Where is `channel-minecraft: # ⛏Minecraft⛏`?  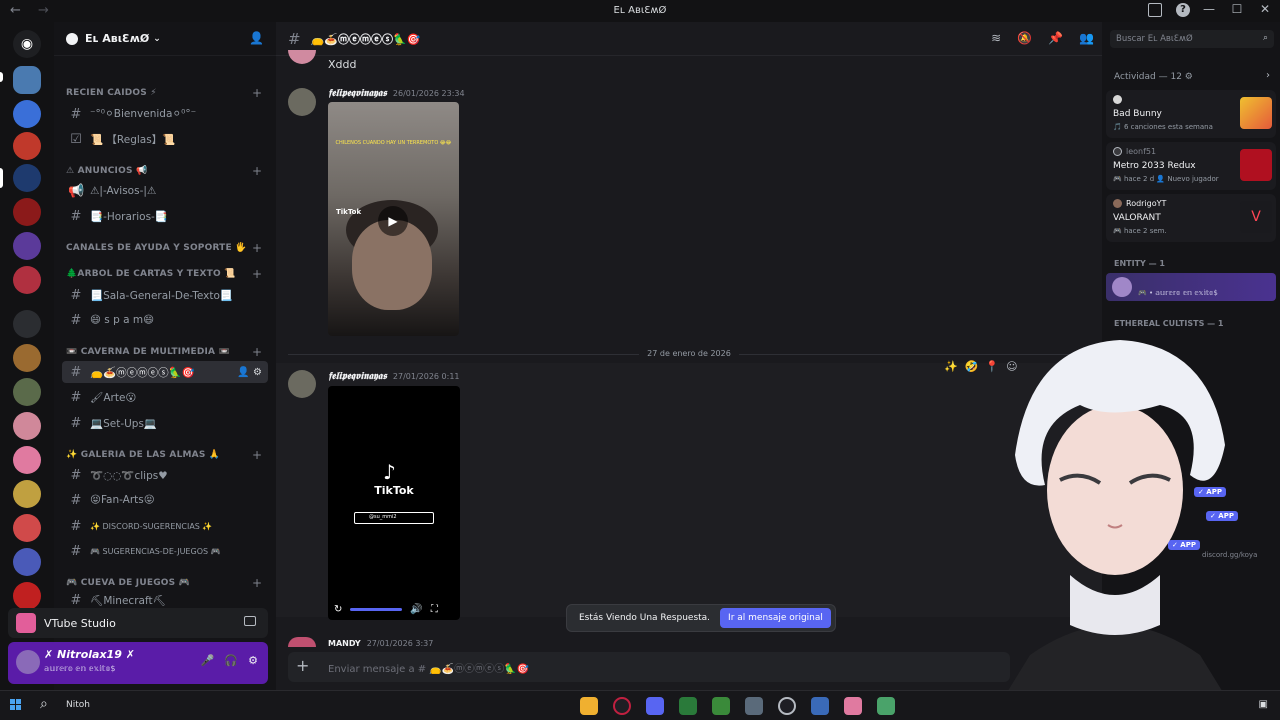
channel-minecraft: # ⛏Minecraft⛏ is located at coordinates (165, 600).